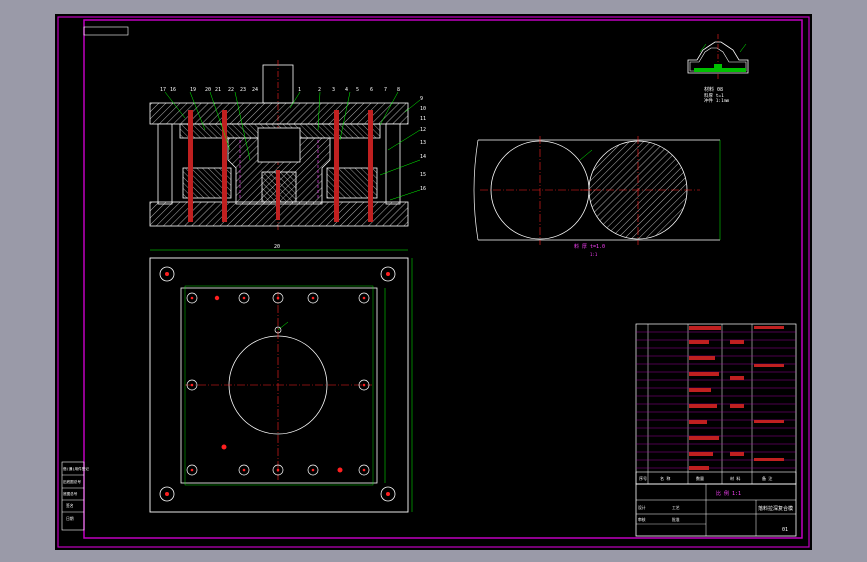 The width and height of the screenshot is (867, 562). Describe the element at coordinates (717, 100) in the screenshot. I see `product-note-3: 冲件 1:1mm` at that location.